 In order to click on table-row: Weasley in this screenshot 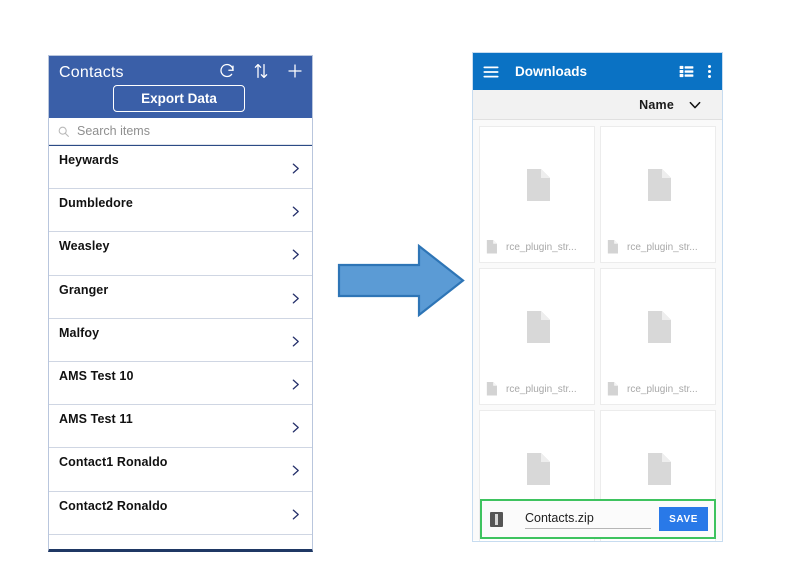, I will do `click(180, 254)`.